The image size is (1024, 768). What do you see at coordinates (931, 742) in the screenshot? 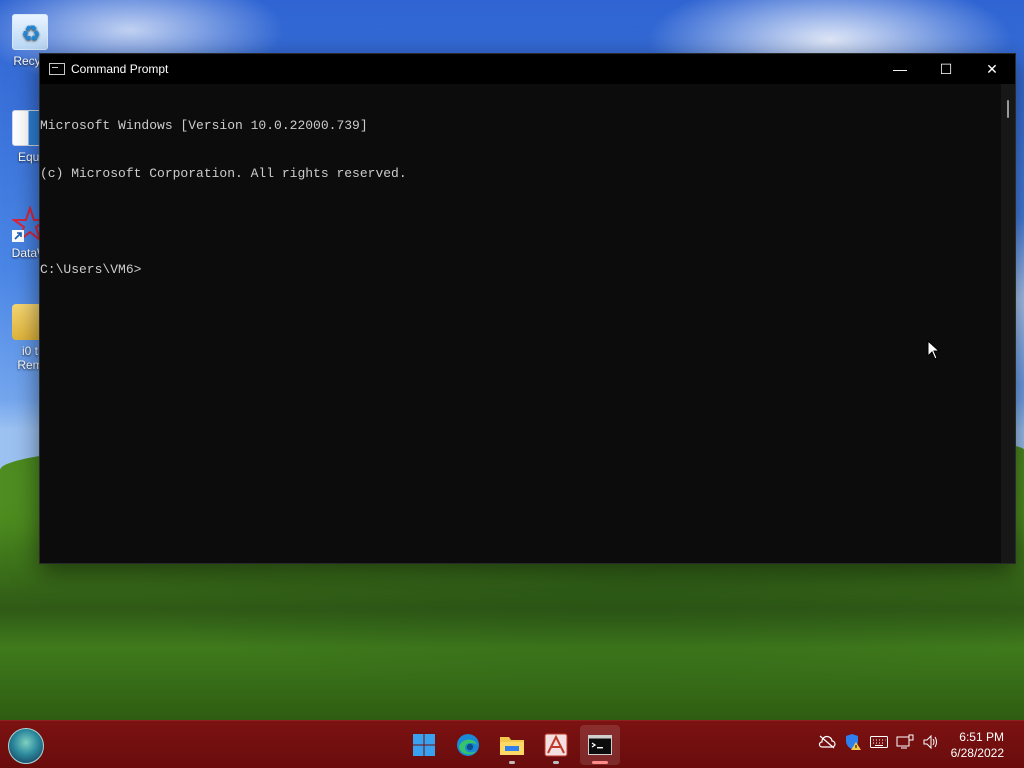
I see `volume-icon` at bounding box center [931, 742].